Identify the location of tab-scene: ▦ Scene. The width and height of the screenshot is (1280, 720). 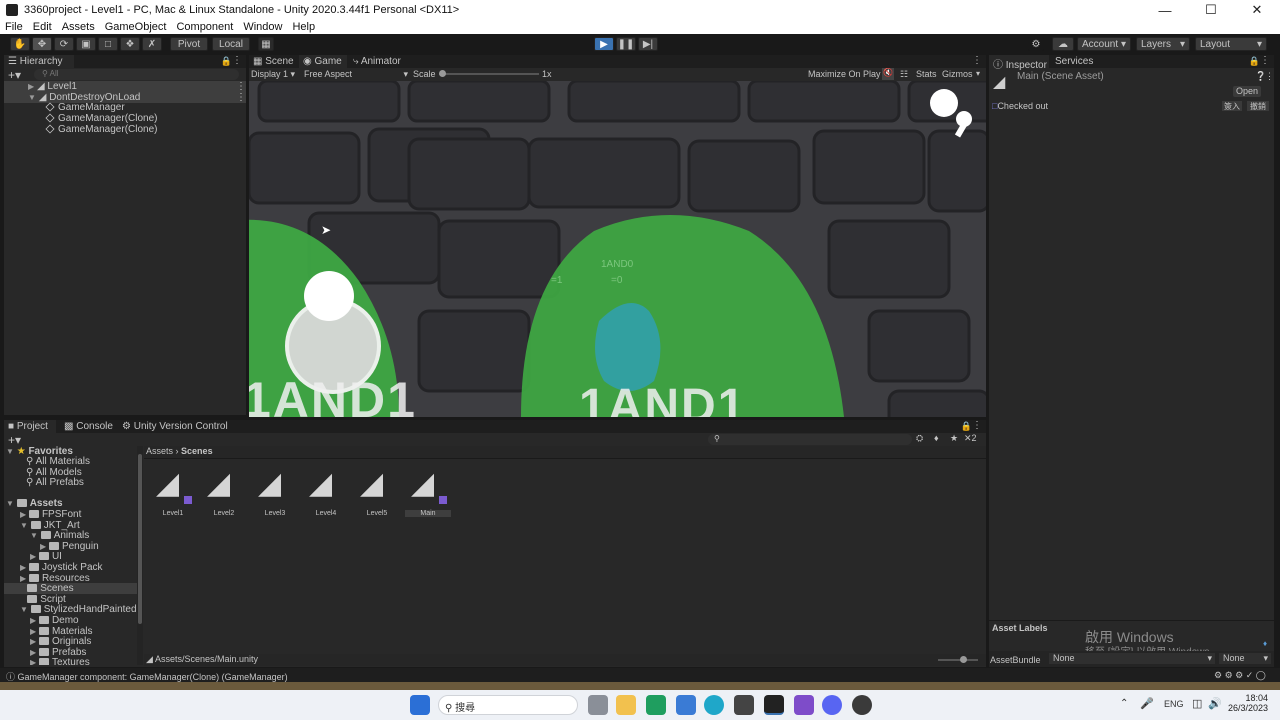
(273, 61).